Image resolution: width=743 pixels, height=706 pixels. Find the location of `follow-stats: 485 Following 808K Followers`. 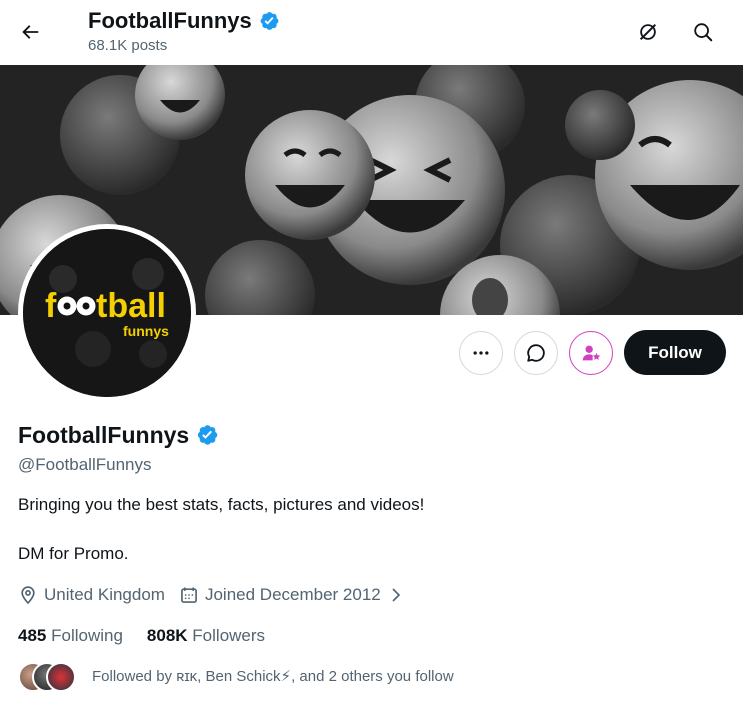

follow-stats: 485 Following 808K Followers is located at coordinates (141, 636).